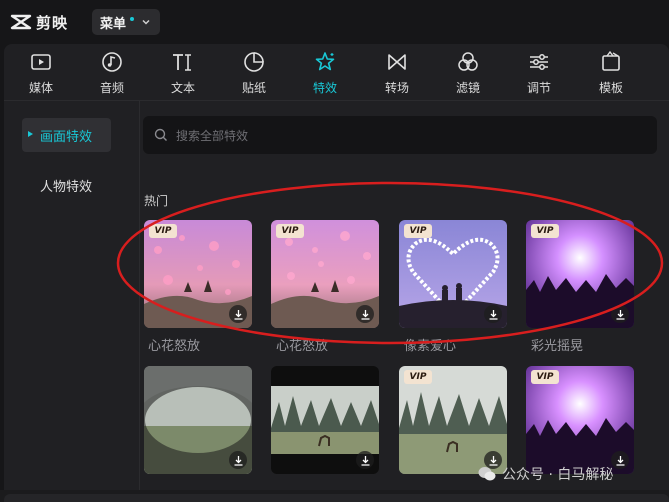 The image size is (669, 502). I want to click on tab-adjust: 调节, so click(539, 73).